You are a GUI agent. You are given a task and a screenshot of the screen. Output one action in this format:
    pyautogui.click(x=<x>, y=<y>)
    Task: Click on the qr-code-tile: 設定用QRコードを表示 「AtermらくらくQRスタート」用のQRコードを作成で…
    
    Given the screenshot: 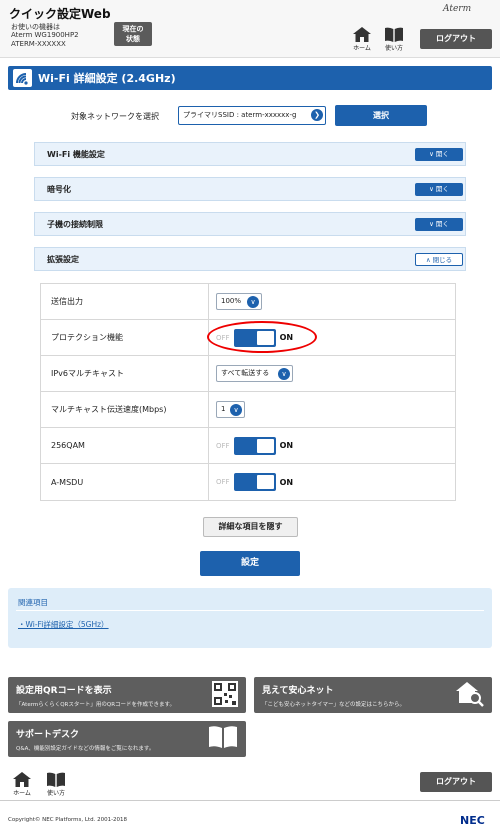 What is the action you would take?
    pyautogui.click(x=127, y=695)
    